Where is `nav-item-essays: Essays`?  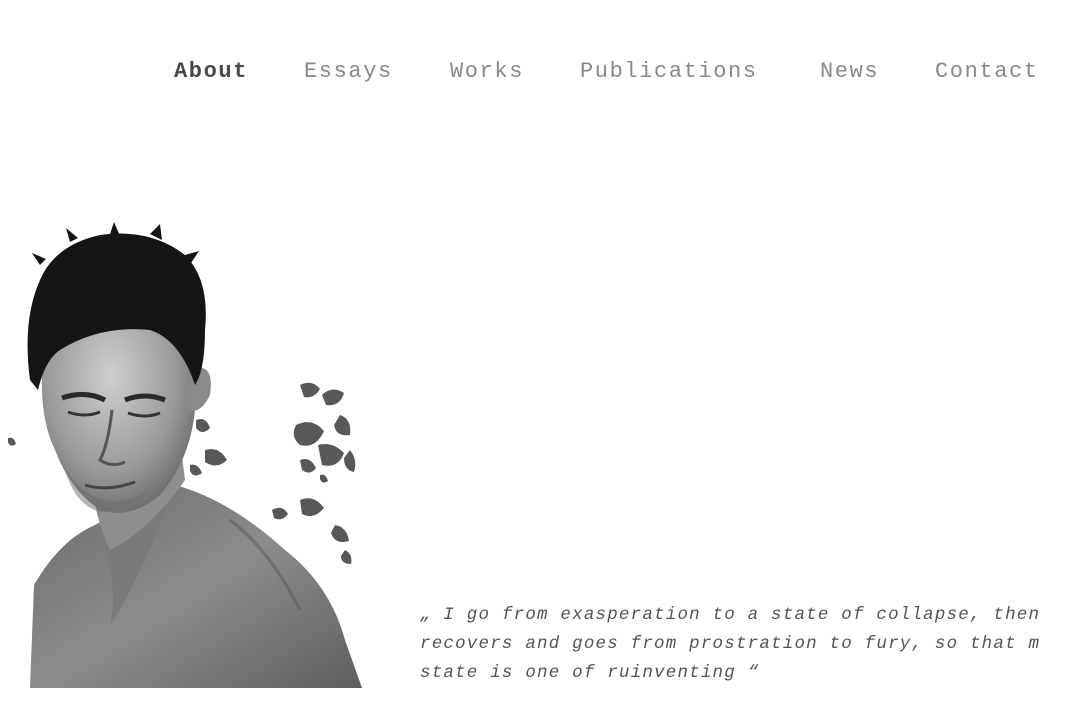
nav-item-essays: Essays is located at coordinates (348, 72).